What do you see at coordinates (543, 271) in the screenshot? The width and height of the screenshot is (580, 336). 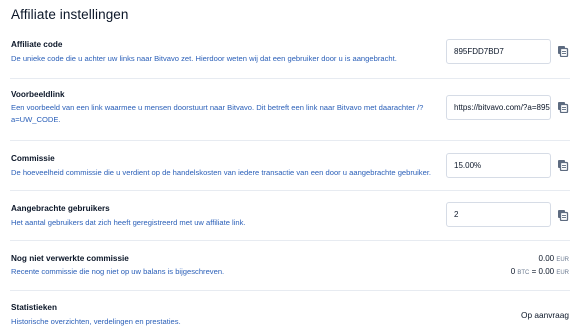 I see `equals-amount: = 0.00` at bounding box center [543, 271].